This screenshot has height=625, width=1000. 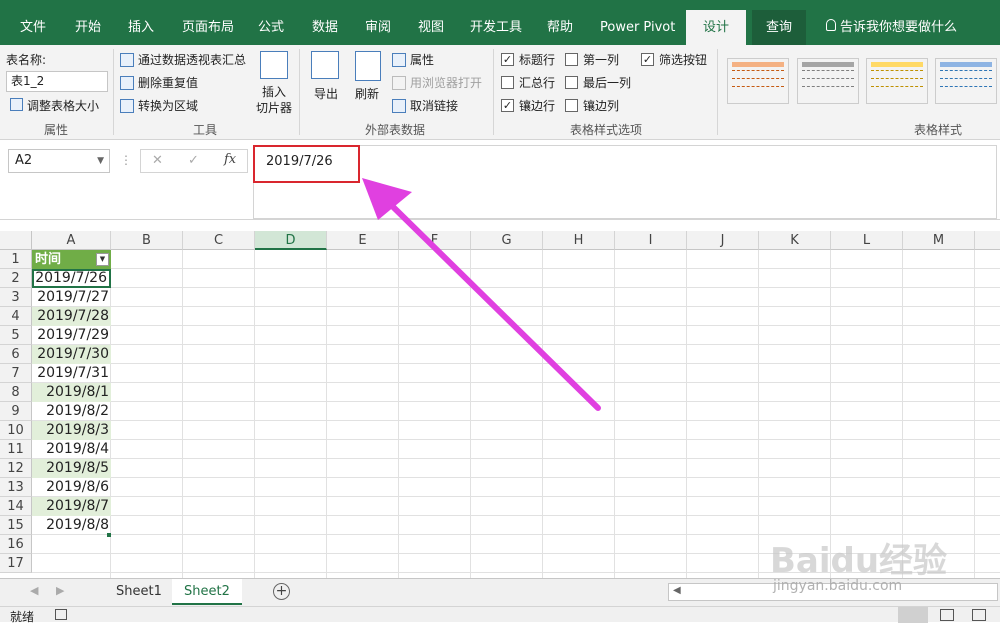 What do you see at coordinates (306, 164) in the screenshot?
I see `highlight-box` at bounding box center [306, 164].